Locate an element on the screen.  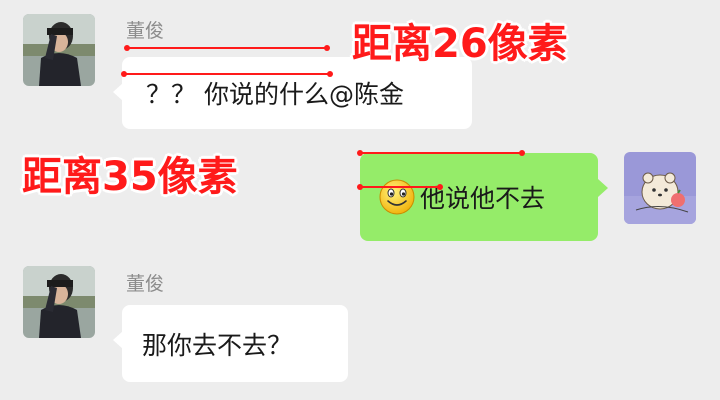
distance-annotation: 距离26像素 is located at coordinates (460, 44).